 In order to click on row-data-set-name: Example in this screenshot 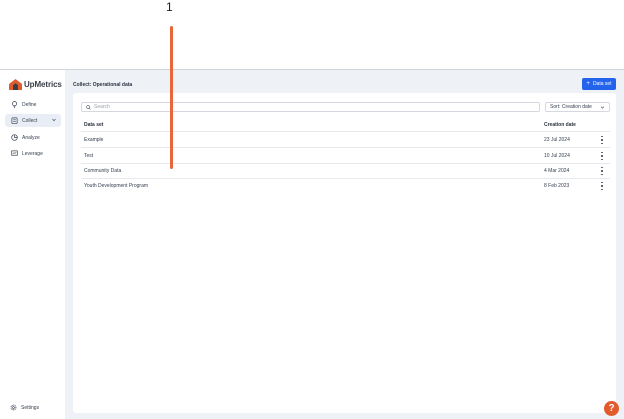, I will do `click(93, 140)`.